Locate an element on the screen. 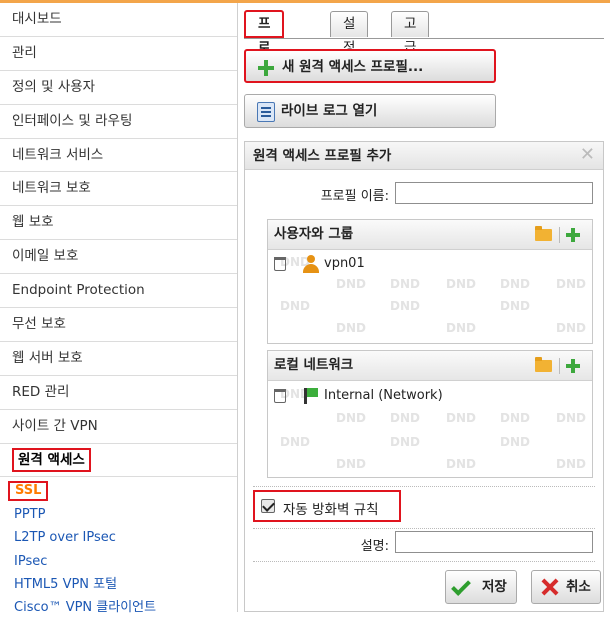 The height and width of the screenshot is (620, 610). subnav-item-ssl: SSL is located at coordinates (118, 490).